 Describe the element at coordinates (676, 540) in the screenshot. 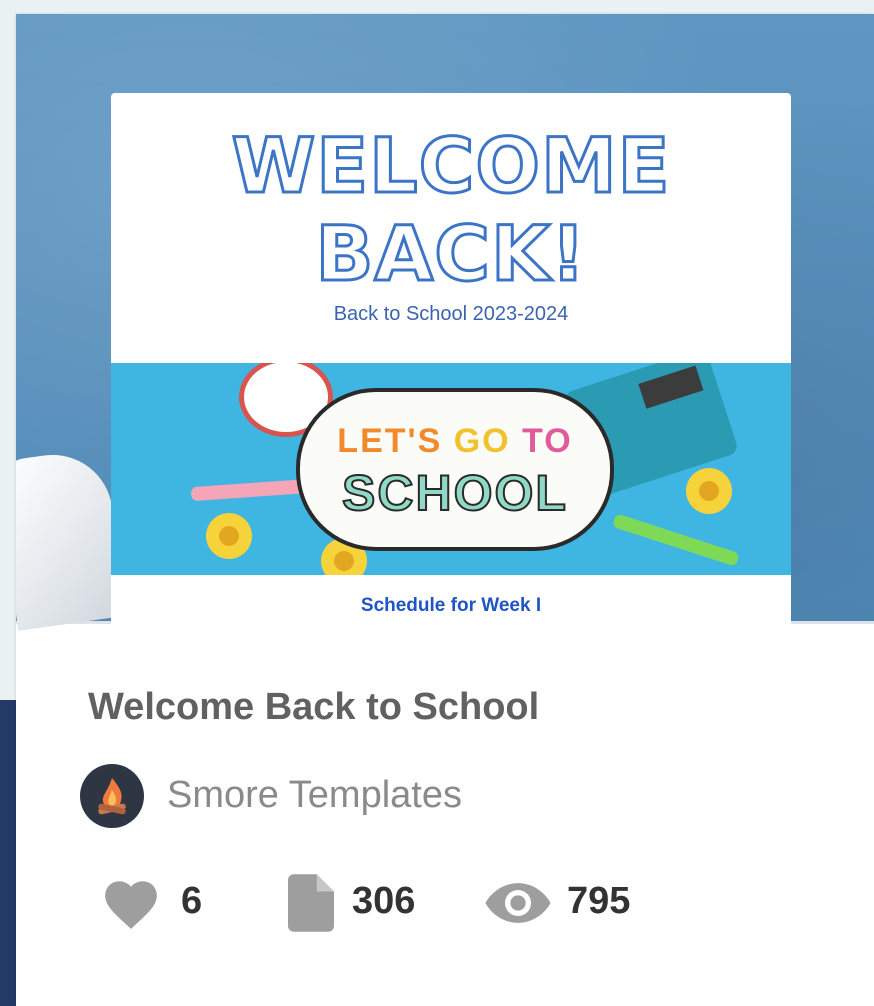

I see `green-pen-image` at that location.